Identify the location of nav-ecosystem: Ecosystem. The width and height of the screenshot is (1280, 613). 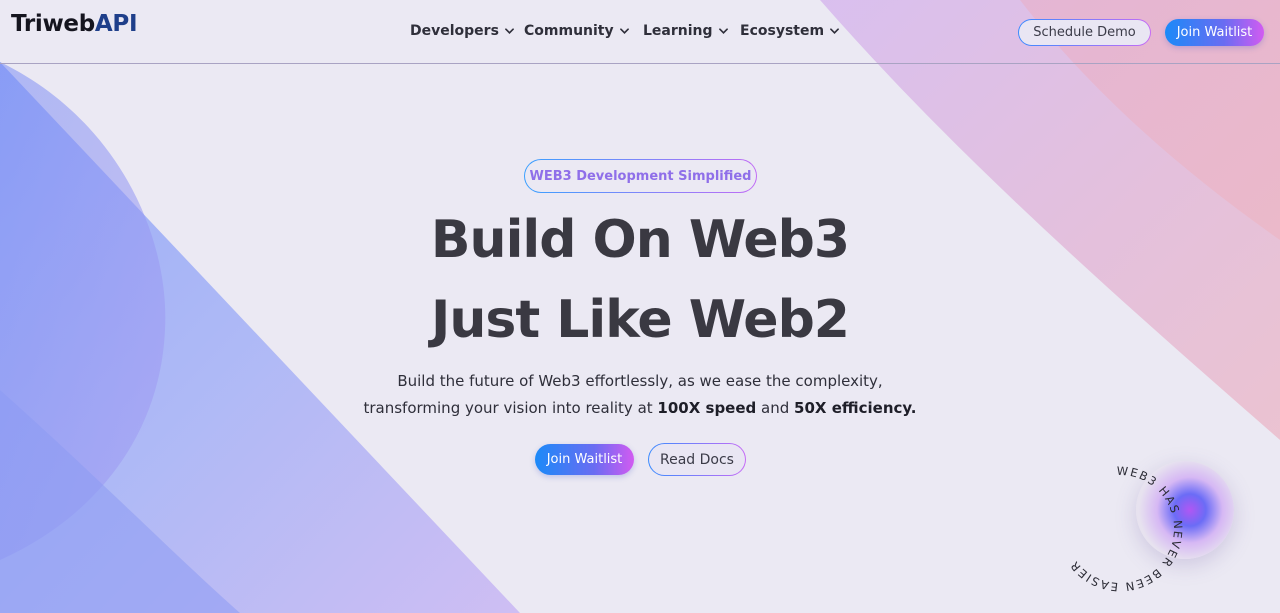
(789, 31).